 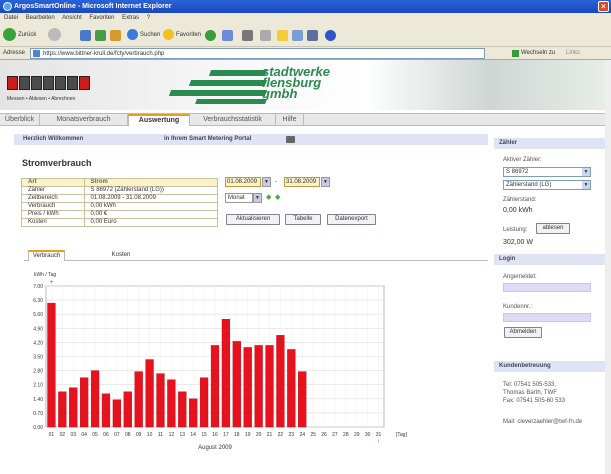 I want to click on forward-arrow-icon, so click(x=54, y=34).